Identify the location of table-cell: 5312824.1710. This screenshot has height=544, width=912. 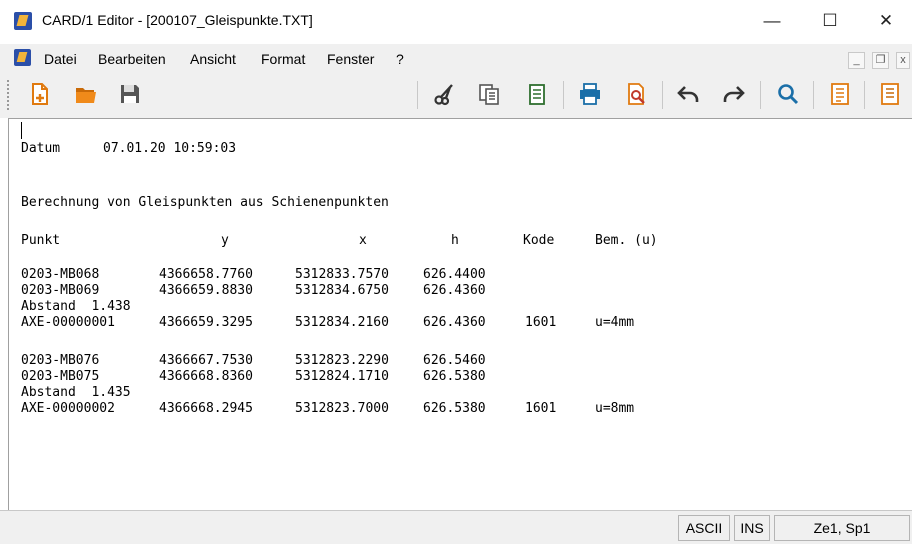
(342, 376).